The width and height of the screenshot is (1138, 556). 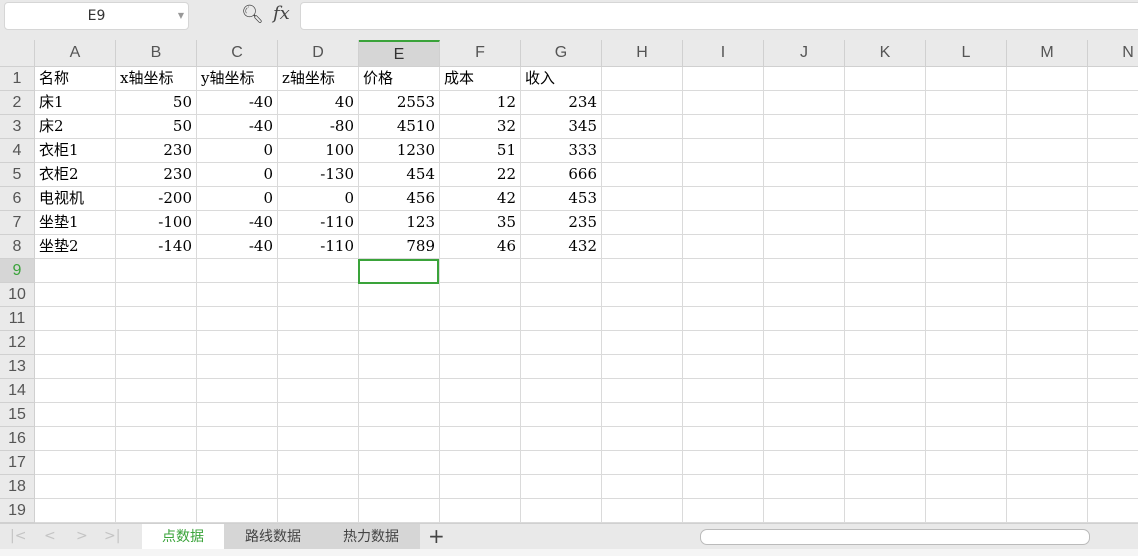 What do you see at coordinates (17, 199) in the screenshot?
I see `row-header: 6` at bounding box center [17, 199].